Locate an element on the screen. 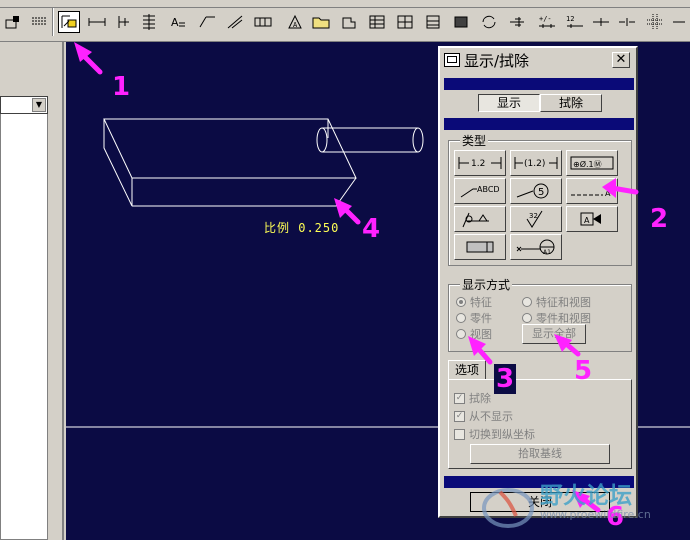  display-mode-label: 显示方式 is located at coordinates (486, 284).